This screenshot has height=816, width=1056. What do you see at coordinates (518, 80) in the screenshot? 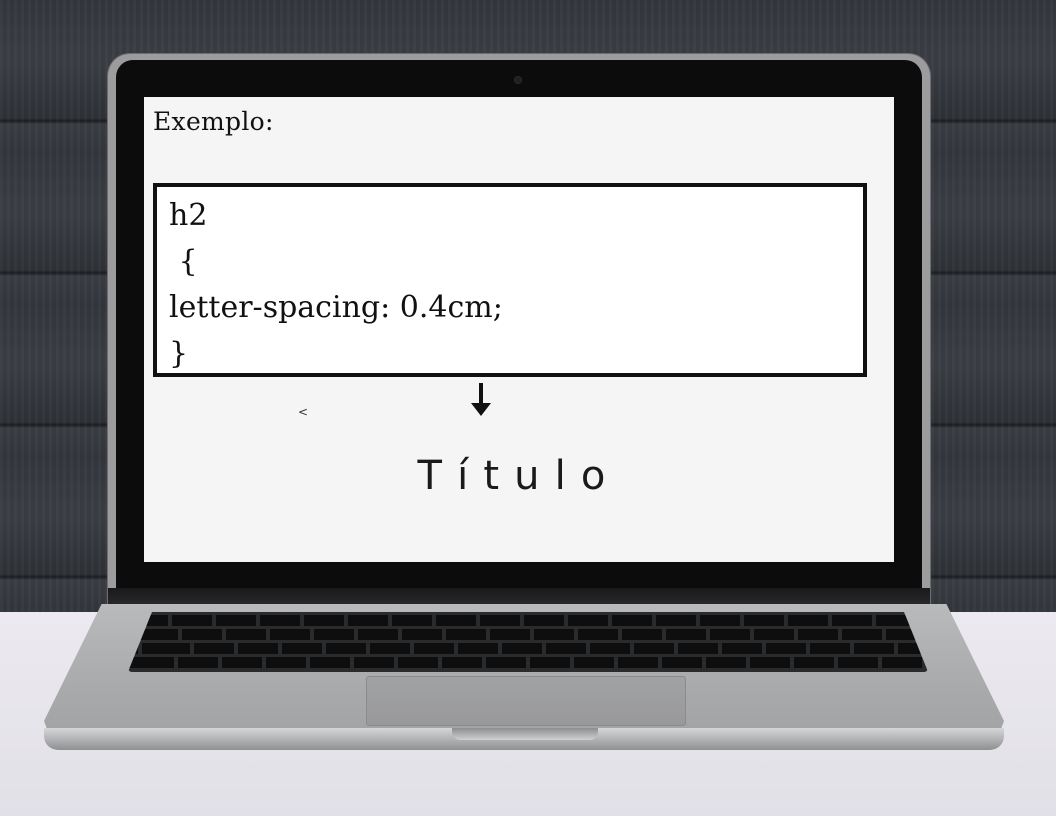
I see `camera-icon` at bounding box center [518, 80].